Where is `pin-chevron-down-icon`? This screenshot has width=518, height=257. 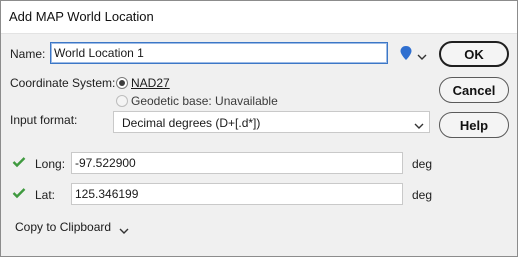 pin-chevron-down-icon is located at coordinates (422, 55).